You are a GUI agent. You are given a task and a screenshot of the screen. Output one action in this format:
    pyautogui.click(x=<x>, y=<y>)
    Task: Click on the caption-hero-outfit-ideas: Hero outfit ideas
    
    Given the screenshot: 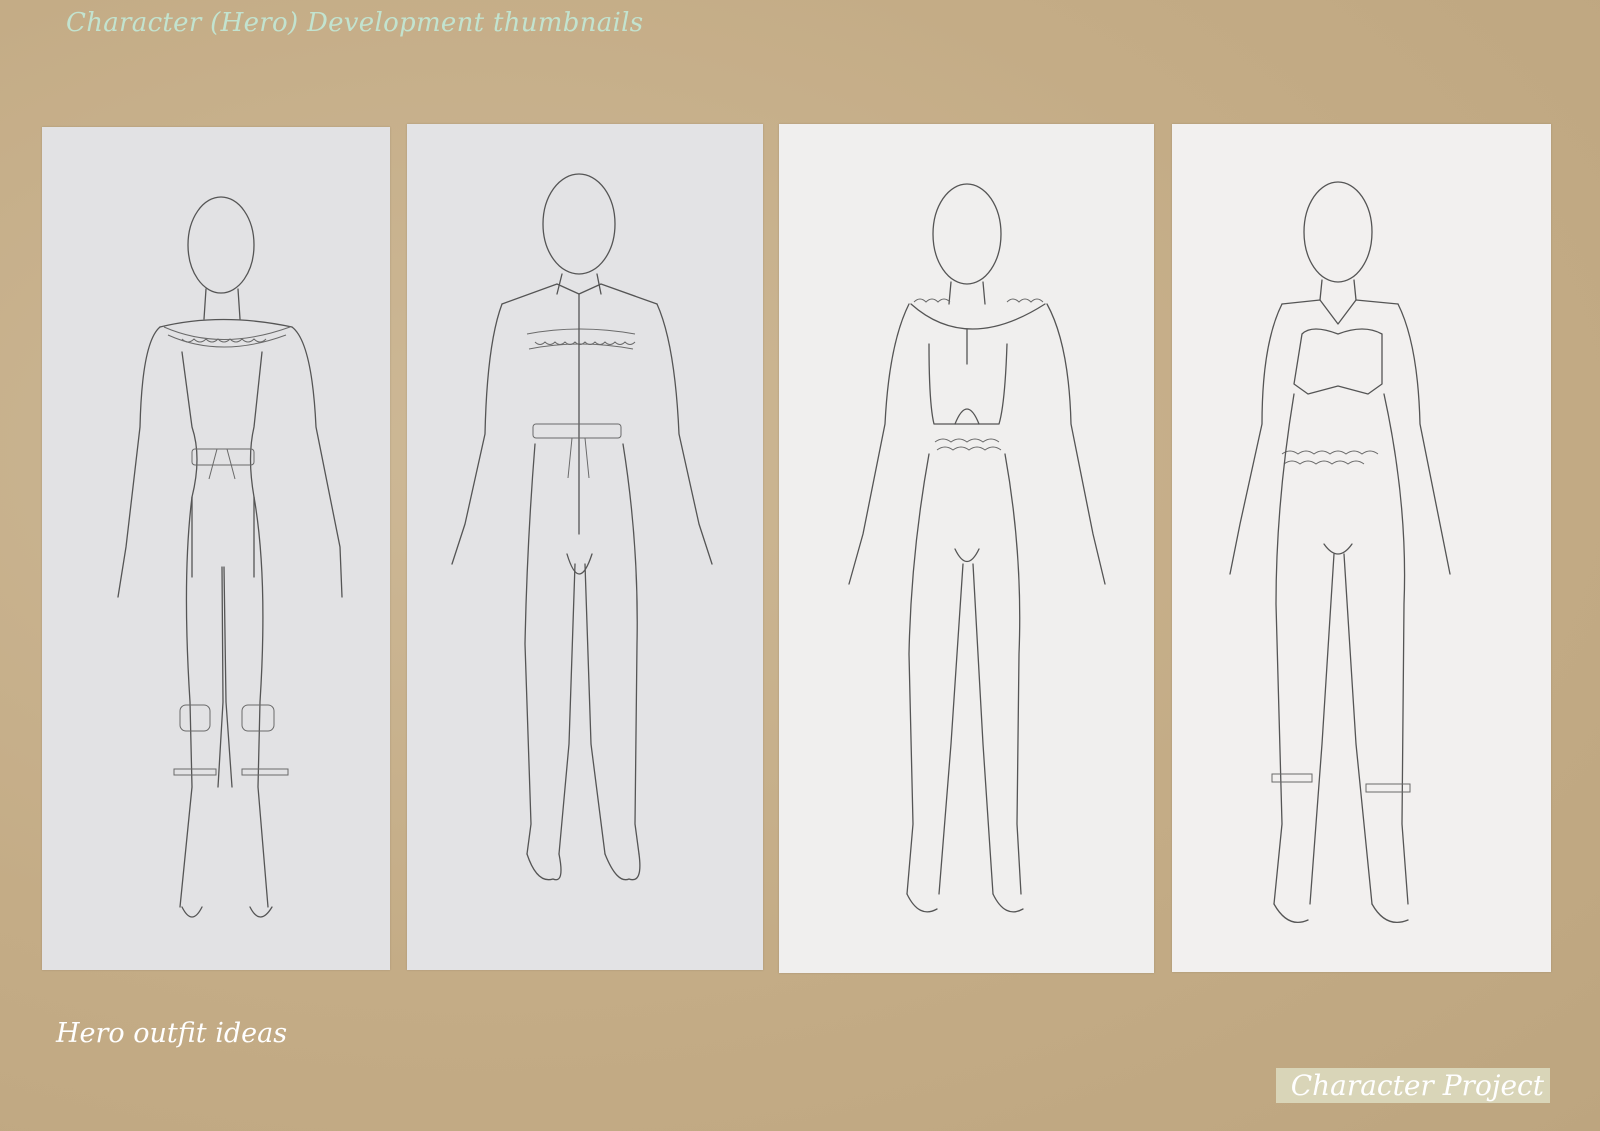 What is the action you would take?
    pyautogui.click(x=172, y=1033)
    